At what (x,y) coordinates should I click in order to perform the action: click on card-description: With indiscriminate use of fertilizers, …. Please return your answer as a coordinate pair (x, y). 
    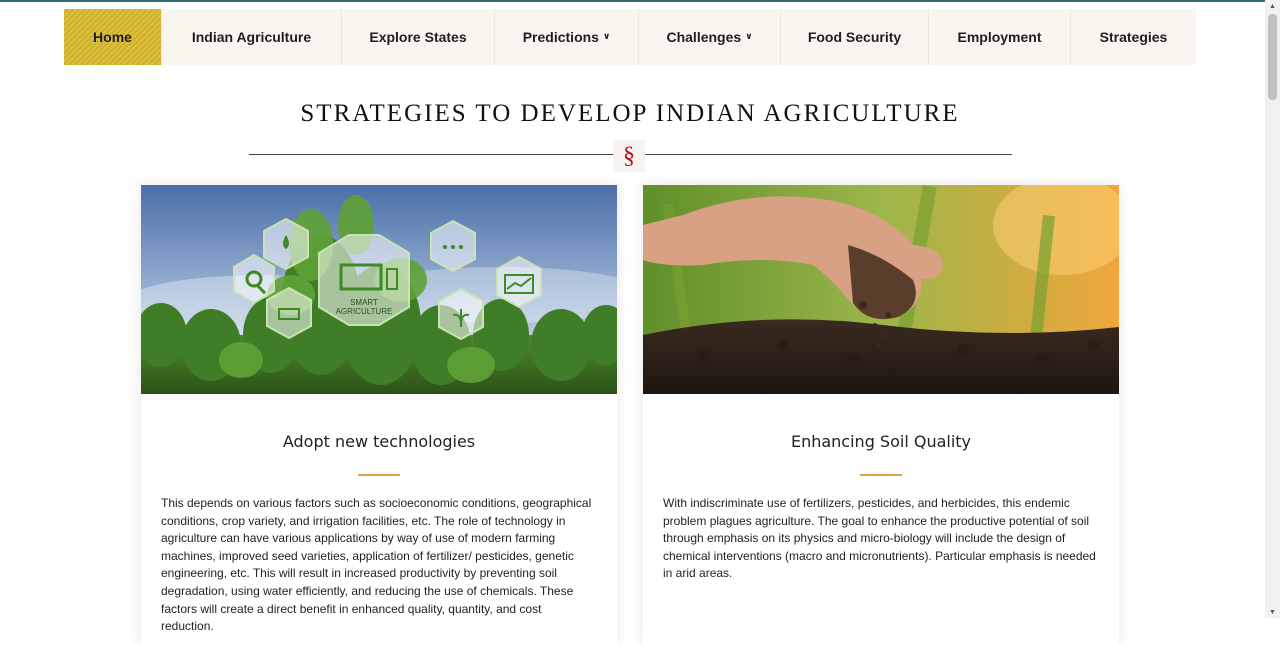
    Looking at the image, I should click on (879, 538).